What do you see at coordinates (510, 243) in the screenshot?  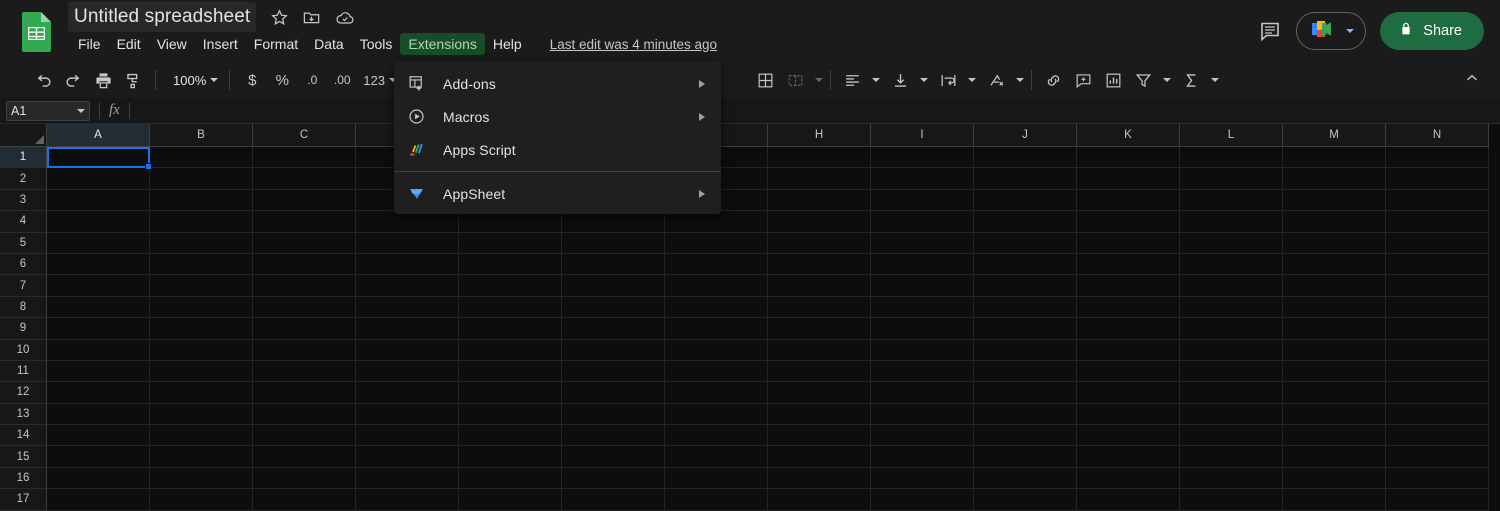 I see `cell-E5` at bounding box center [510, 243].